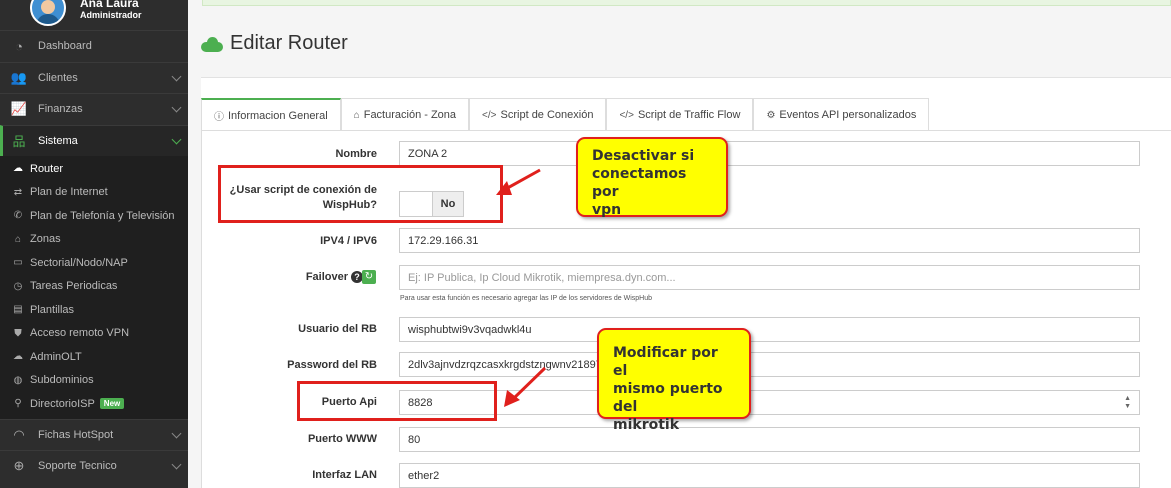  What do you see at coordinates (94, 46) in the screenshot?
I see `sidebar-item-dashboard: ◔ Dashboard` at bounding box center [94, 46].